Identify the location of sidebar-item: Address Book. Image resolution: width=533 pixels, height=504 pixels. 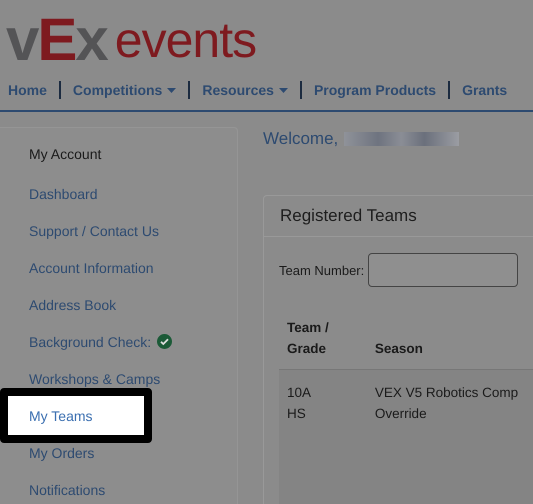
(118, 304).